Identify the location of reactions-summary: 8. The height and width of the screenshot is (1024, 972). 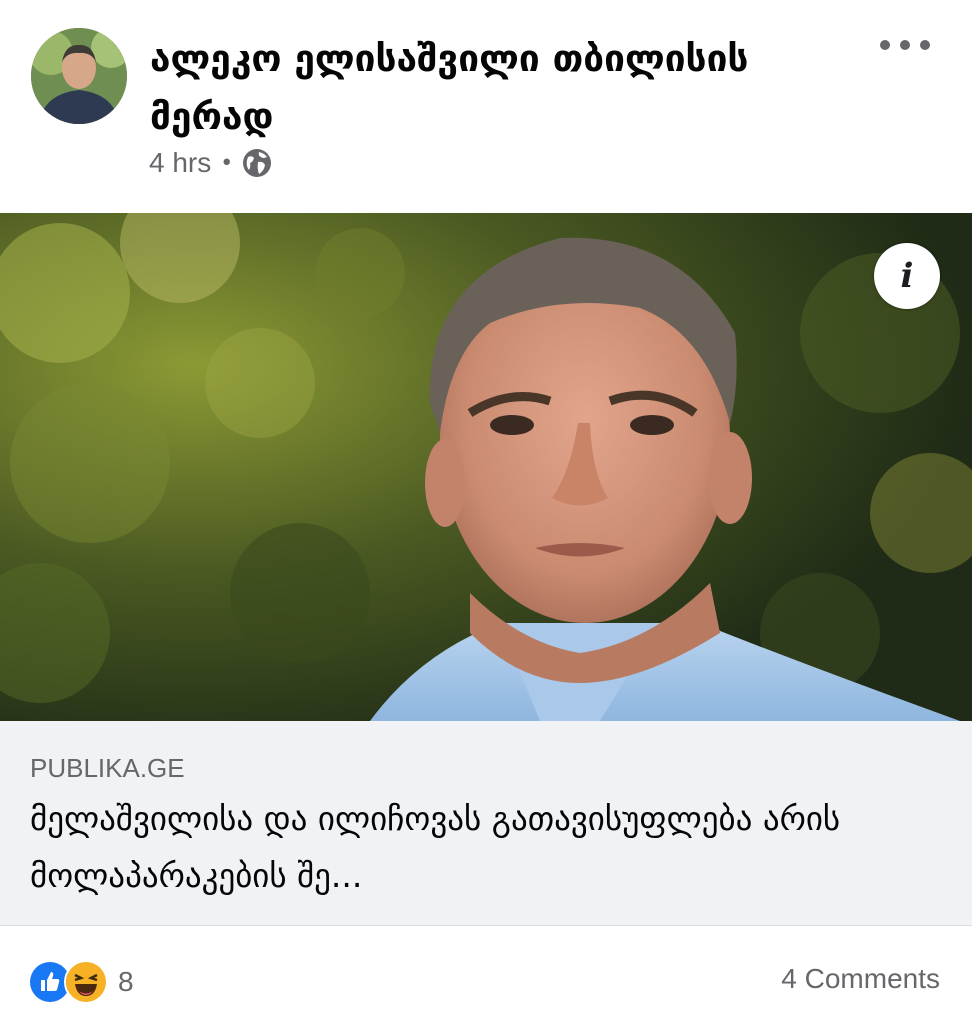
(81, 982).